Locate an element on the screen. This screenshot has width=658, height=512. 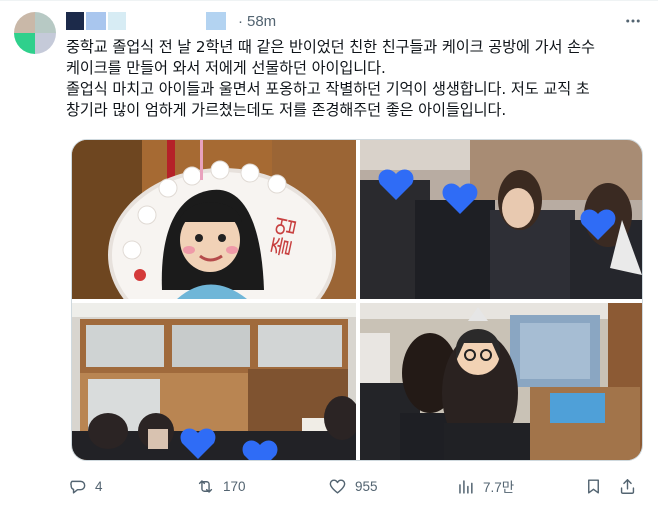
avatar is located at coordinates (35, 33).